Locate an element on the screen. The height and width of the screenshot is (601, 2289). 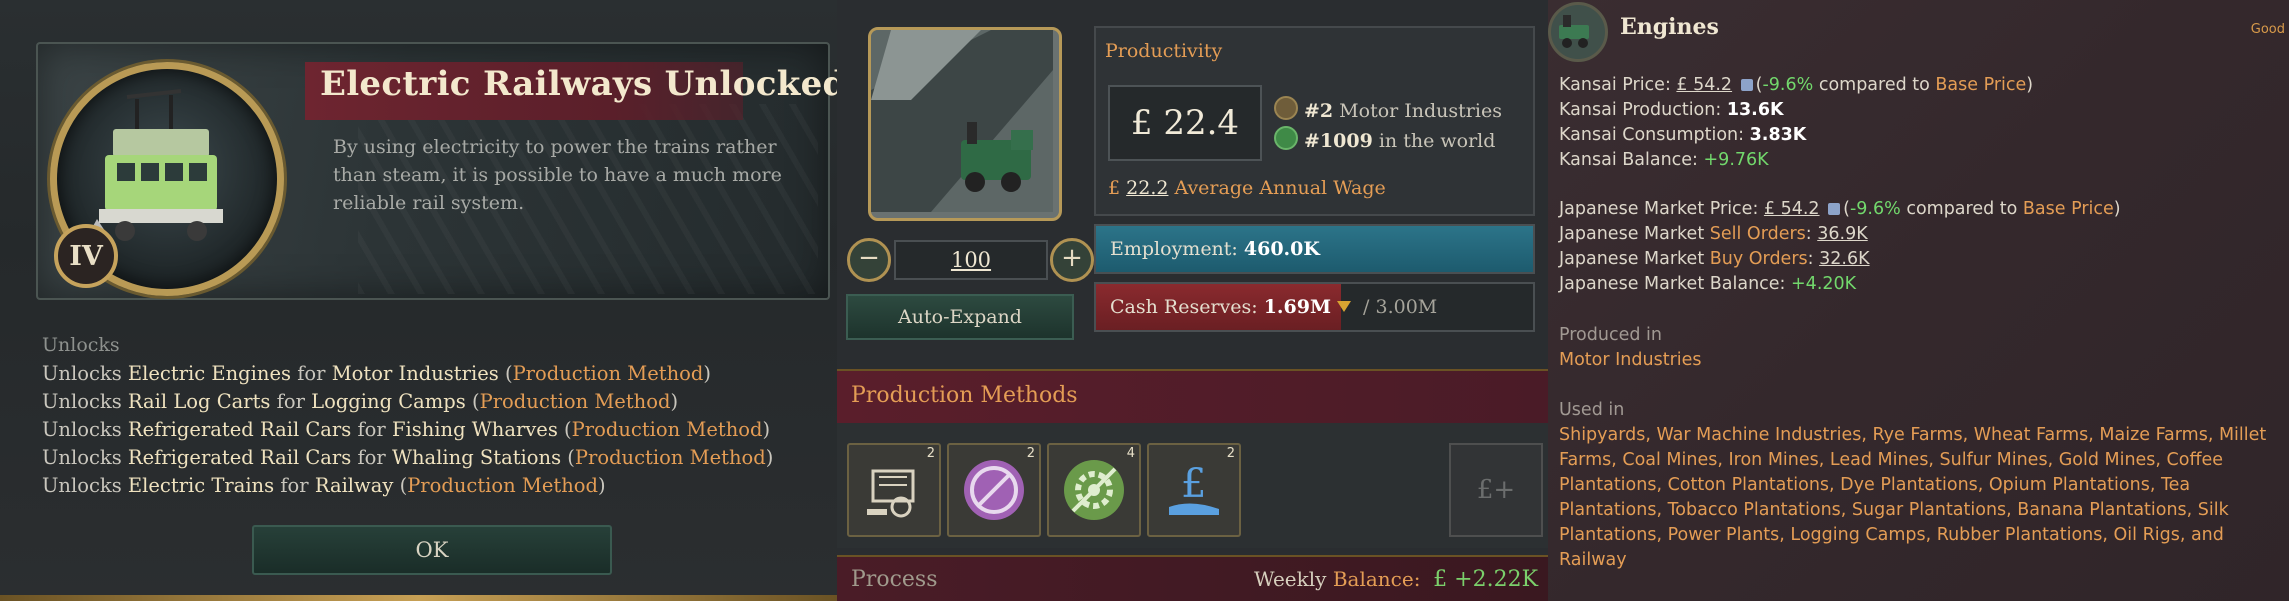
produced-in-label: Produced in is located at coordinates (1610, 335).